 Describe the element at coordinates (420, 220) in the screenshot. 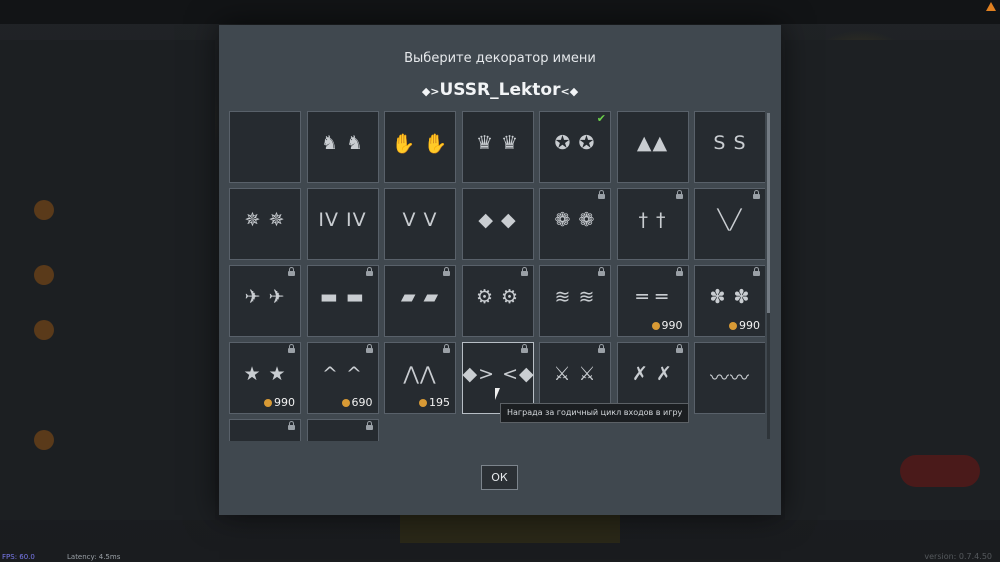

I see `decorator-symbol: V V` at that location.